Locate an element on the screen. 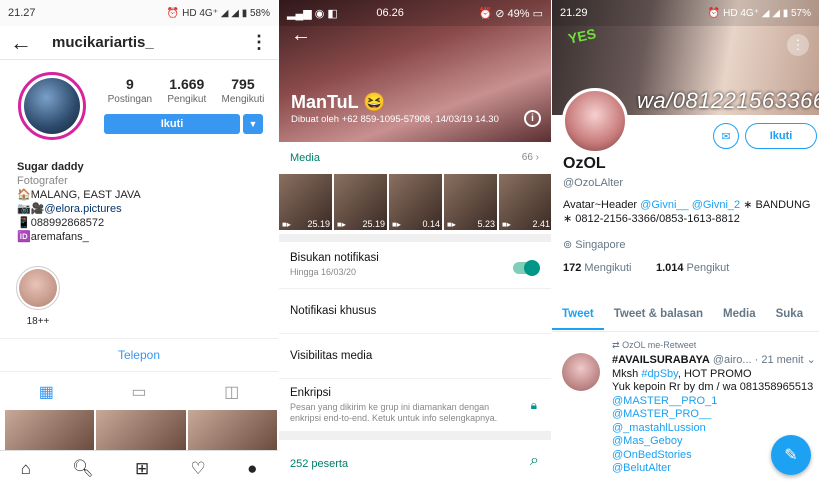  encryption-title: Enkripsi is located at coordinates (310, 392).